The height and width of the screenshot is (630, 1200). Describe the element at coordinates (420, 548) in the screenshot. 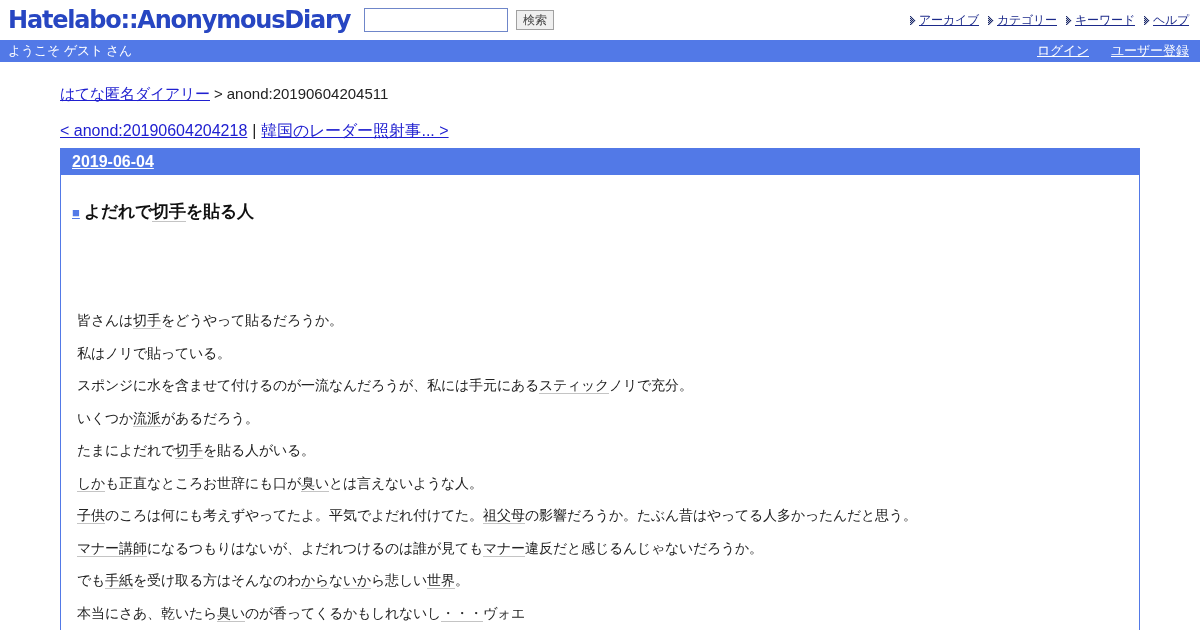

I see `entry-paragraph: マナー講師になるつもりはないが、よだれつけるのは誰が見ても マナー違反だと感じるんじゃないだろうか。` at that location.